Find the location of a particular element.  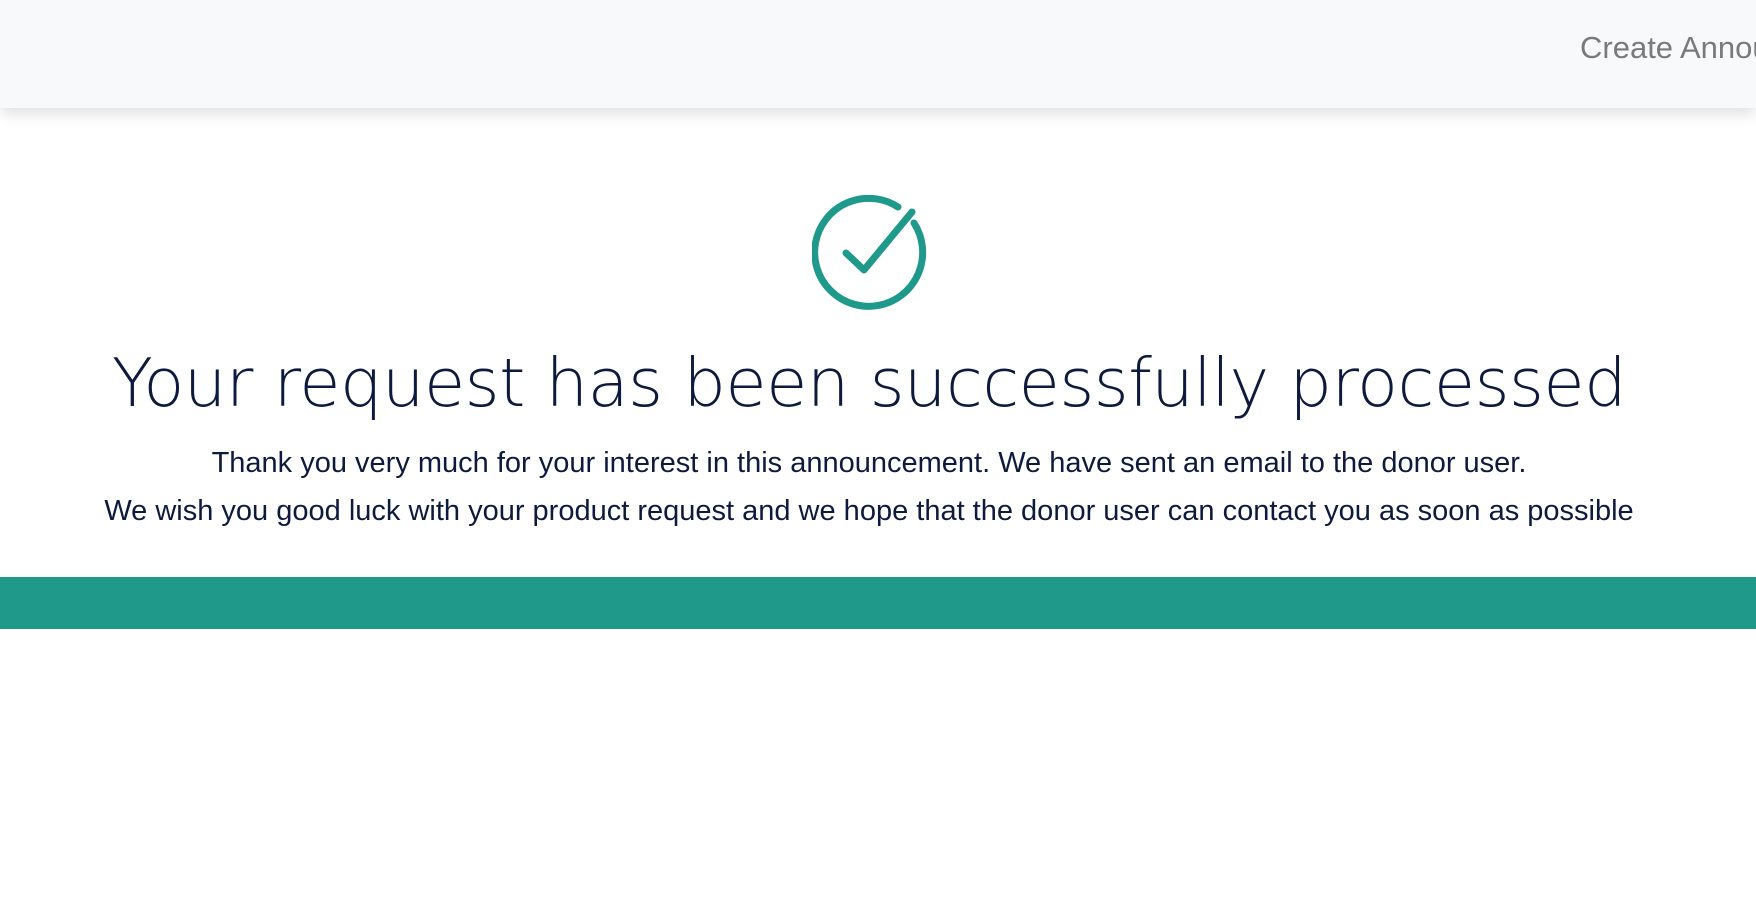

create-announcement-link: Create Announcement is located at coordinates (1668, 48).